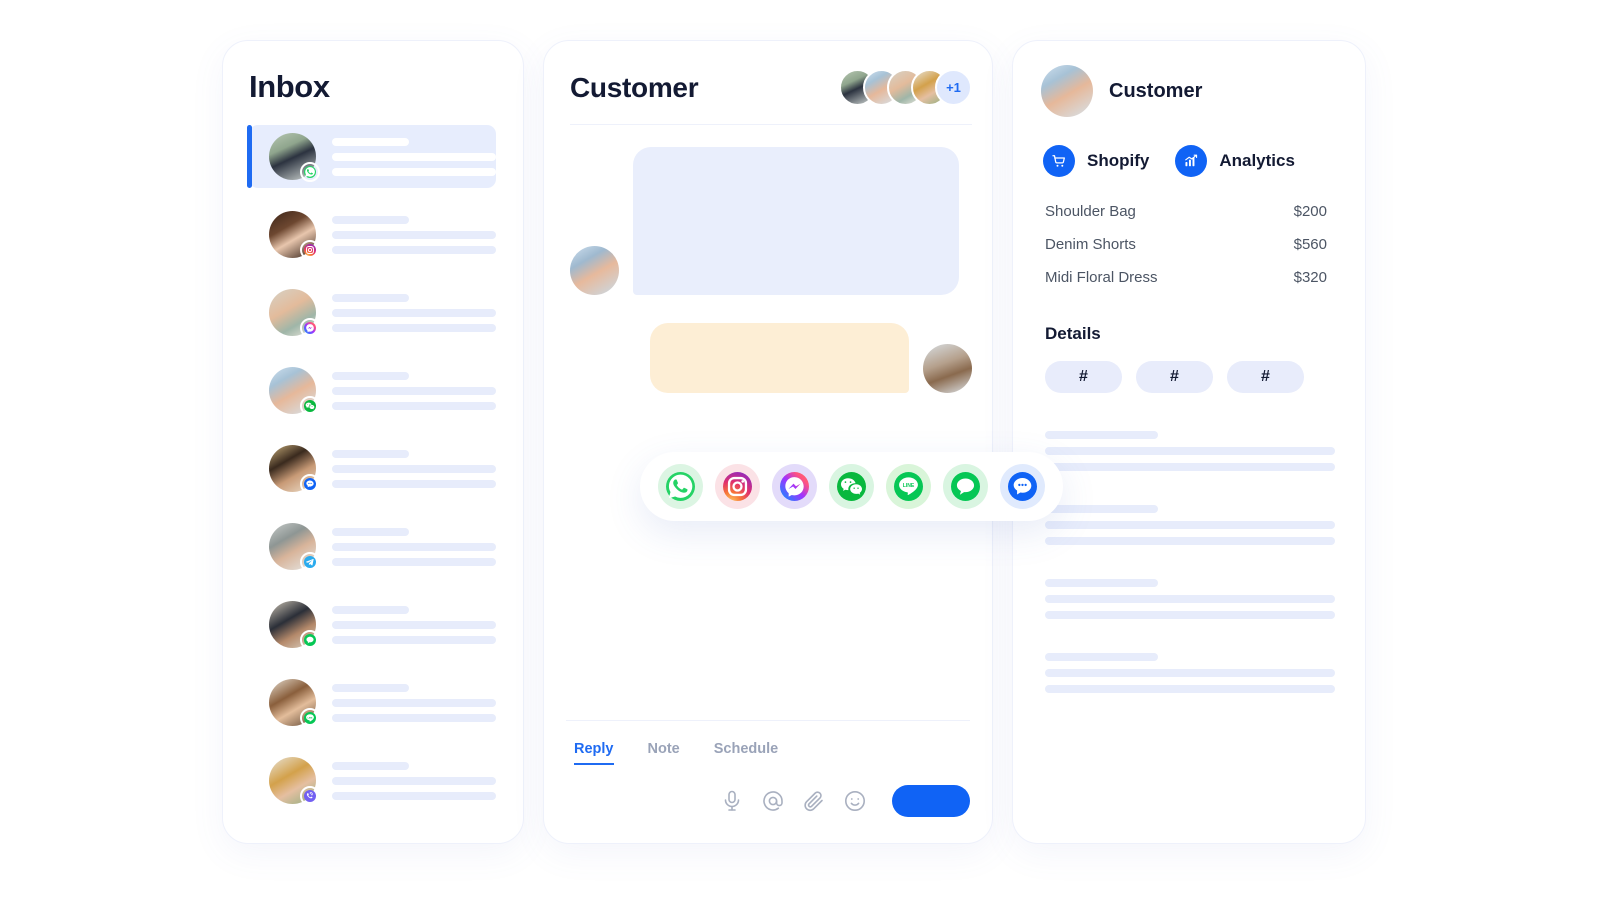 This screenshot has width=1600, height=900. What do you see at coordinates (310, 718) in the screenshot?
I see `svg-text: LINE` at bounding box center [310, 718].